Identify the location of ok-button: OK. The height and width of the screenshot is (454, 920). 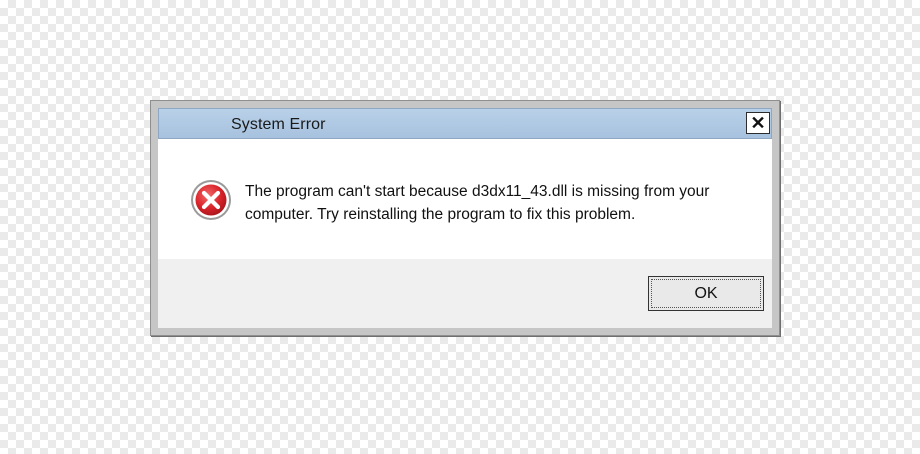
(706, 293).